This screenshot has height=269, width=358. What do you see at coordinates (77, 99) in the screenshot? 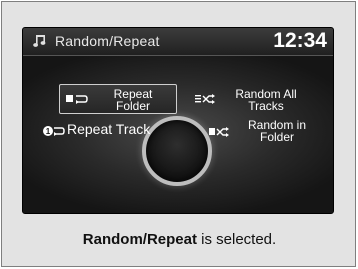
I see `repeat-folder-icon` at bounding box center [77, 99].